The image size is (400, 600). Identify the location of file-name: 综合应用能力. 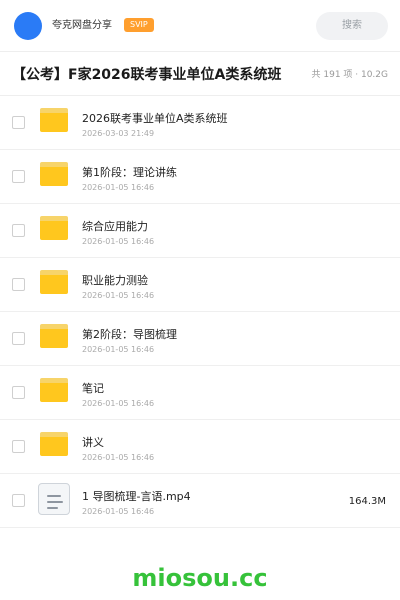
(115, 226).